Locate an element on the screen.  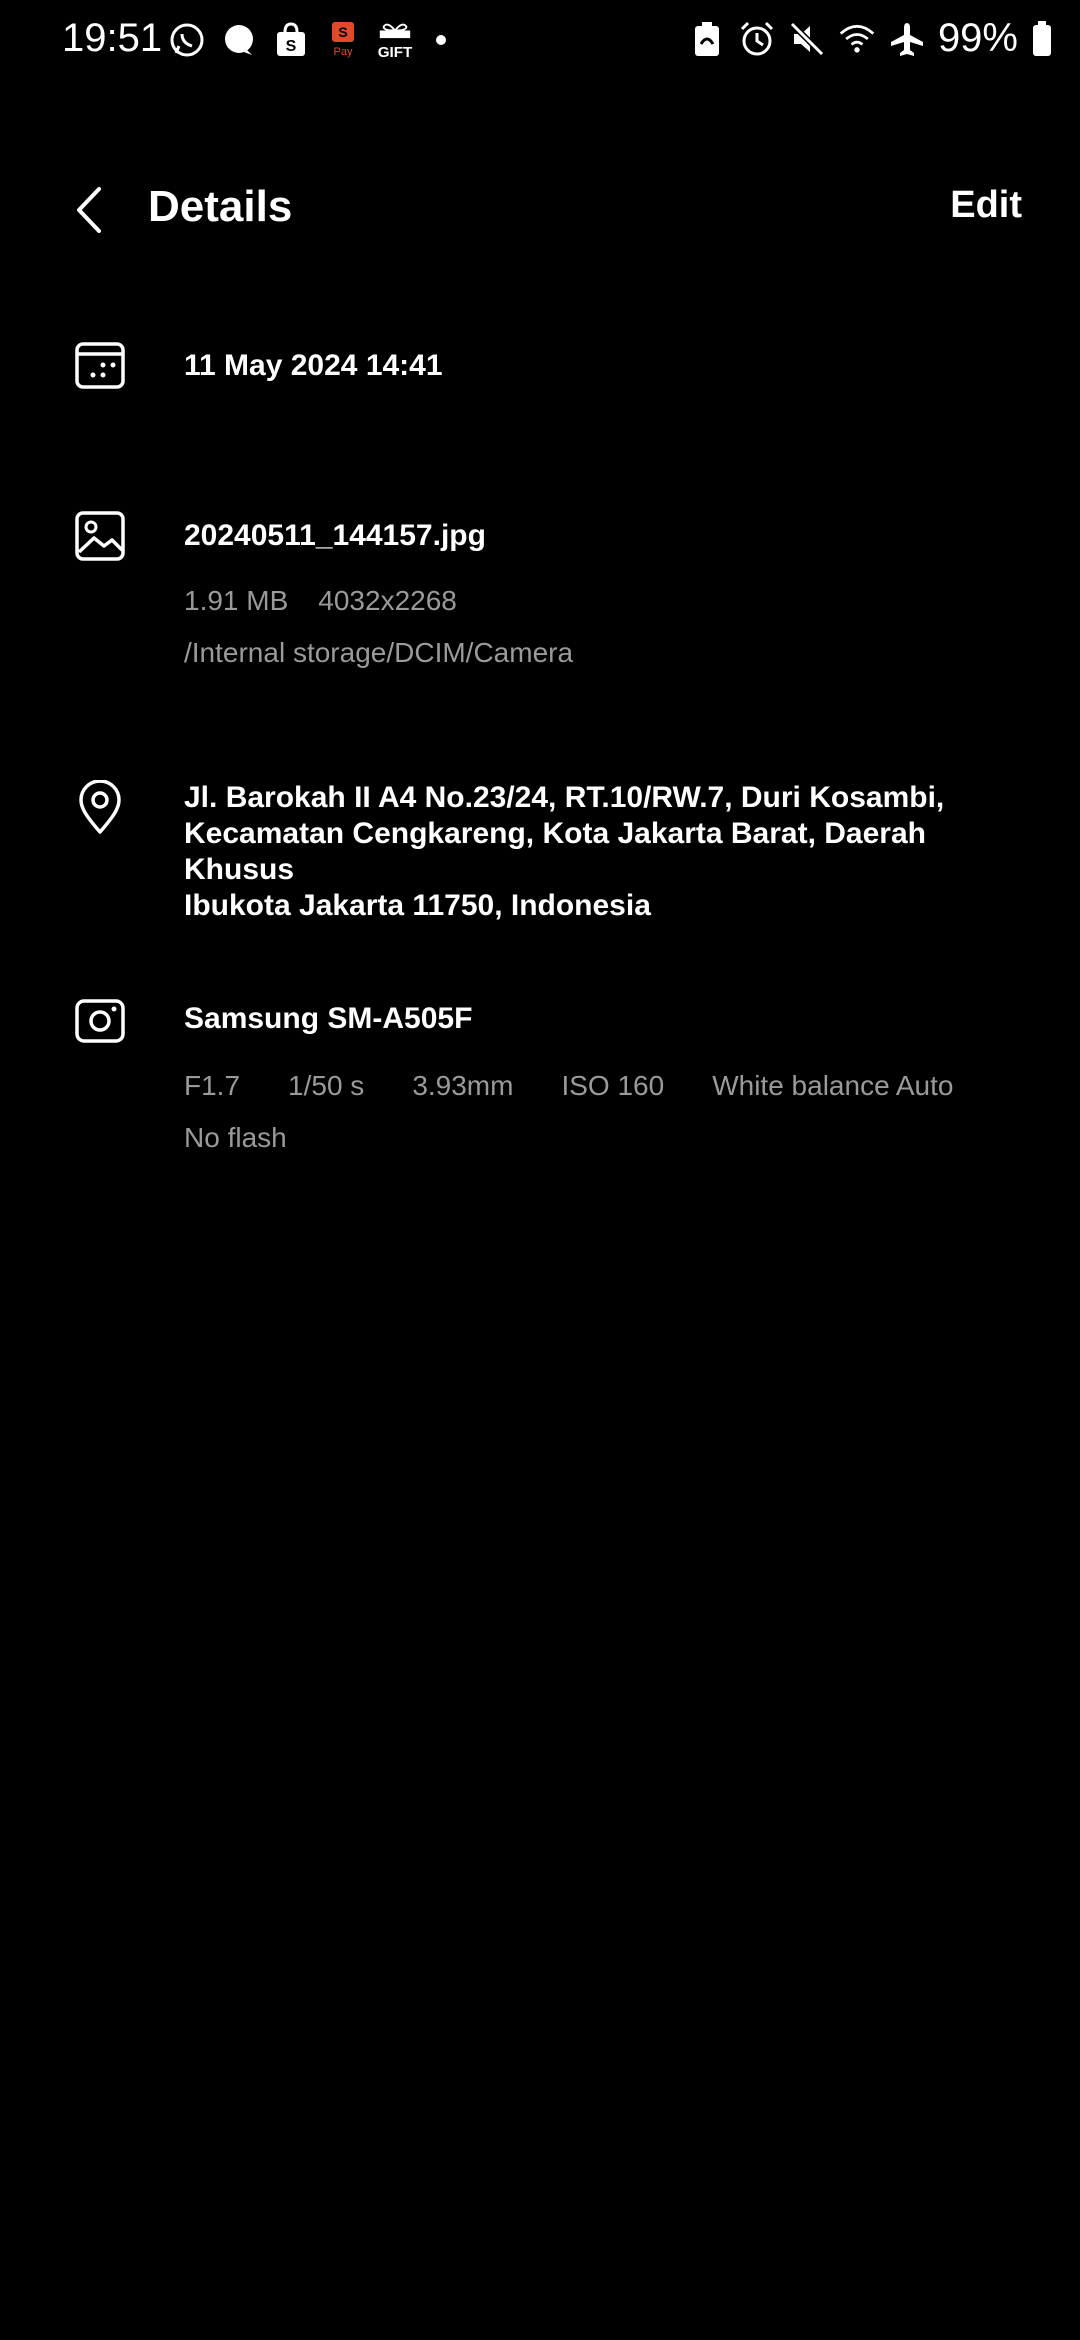
flash-info: No flash is located at coordinates (235, 1137).